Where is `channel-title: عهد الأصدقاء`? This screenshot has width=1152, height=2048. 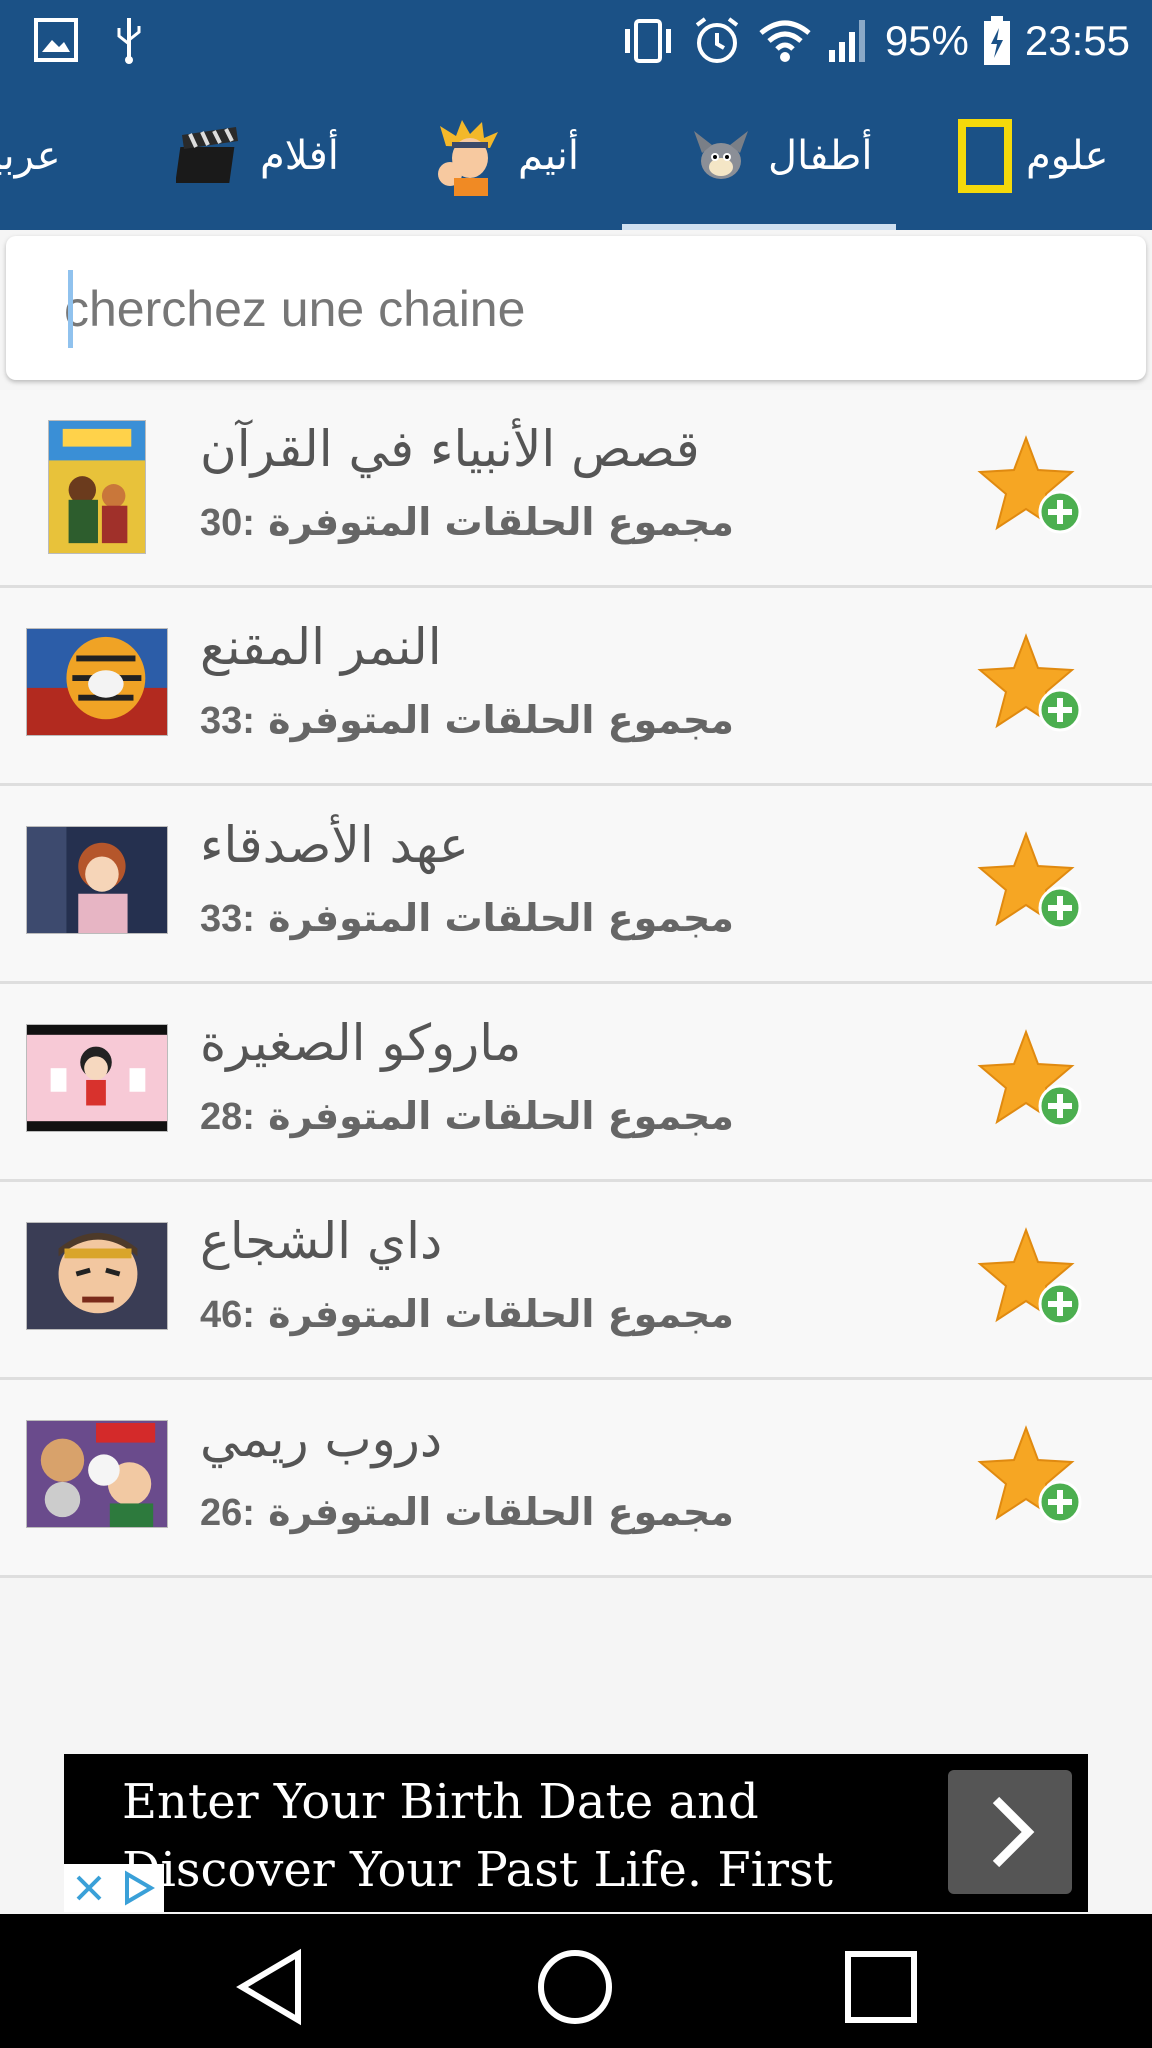
channel-title: عهد الأصدقاء is located at coordinates (334, 845).